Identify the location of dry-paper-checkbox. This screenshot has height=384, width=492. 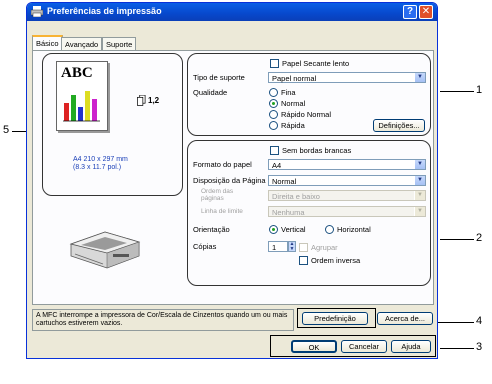
(274, 63).